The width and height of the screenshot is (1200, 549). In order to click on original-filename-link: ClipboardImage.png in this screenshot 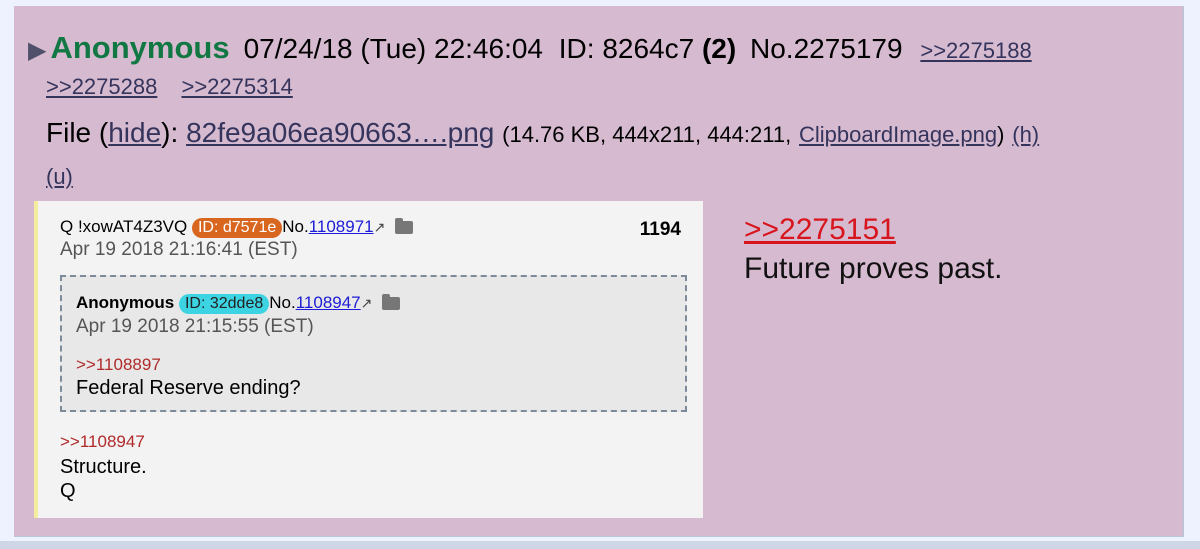, I will do `click(898, 134)`.